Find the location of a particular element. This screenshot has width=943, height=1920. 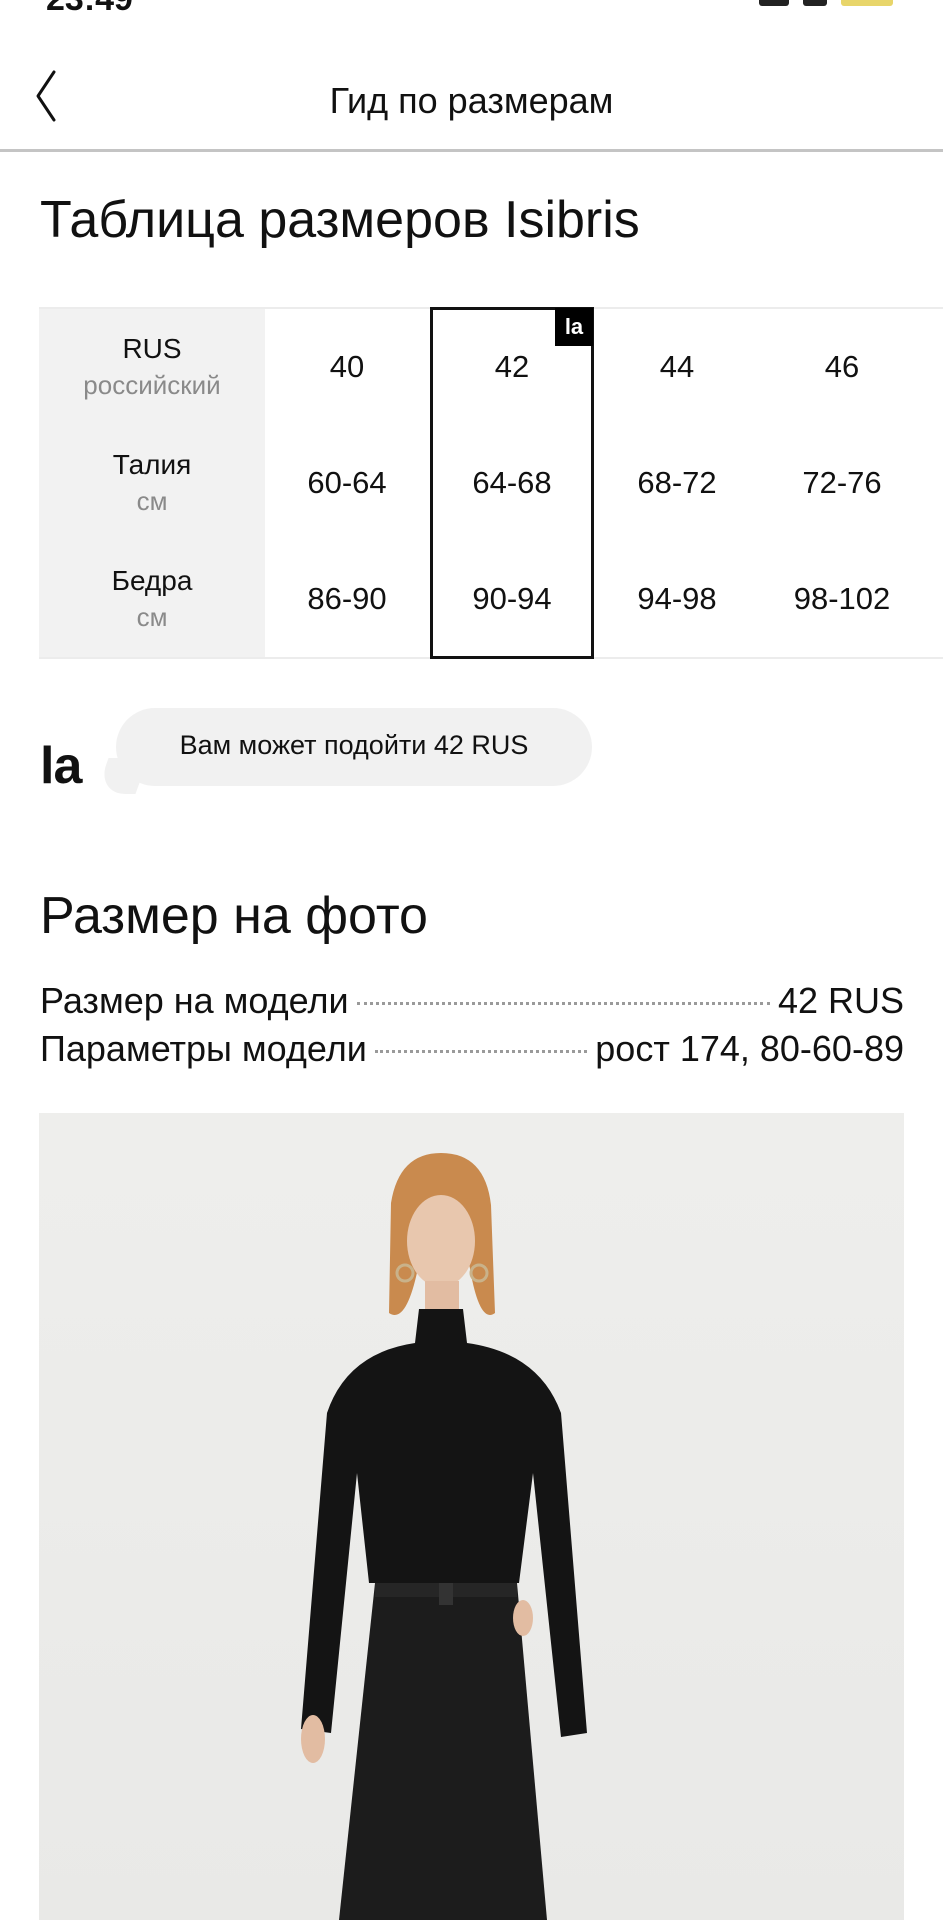

page-title: Гид по размерам is located at coordinates (471, 100).